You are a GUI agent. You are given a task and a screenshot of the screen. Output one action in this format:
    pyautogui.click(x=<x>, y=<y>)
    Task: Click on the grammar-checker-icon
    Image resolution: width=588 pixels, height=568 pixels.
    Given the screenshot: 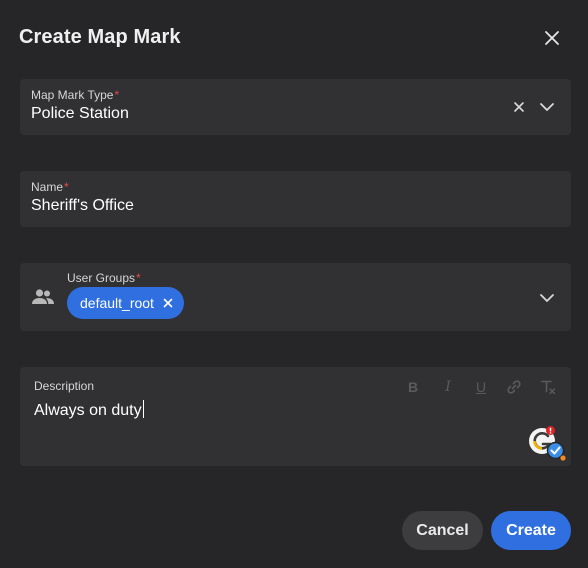 What is the action you would take?
    pyautogui.click(x=547, y=443)
    